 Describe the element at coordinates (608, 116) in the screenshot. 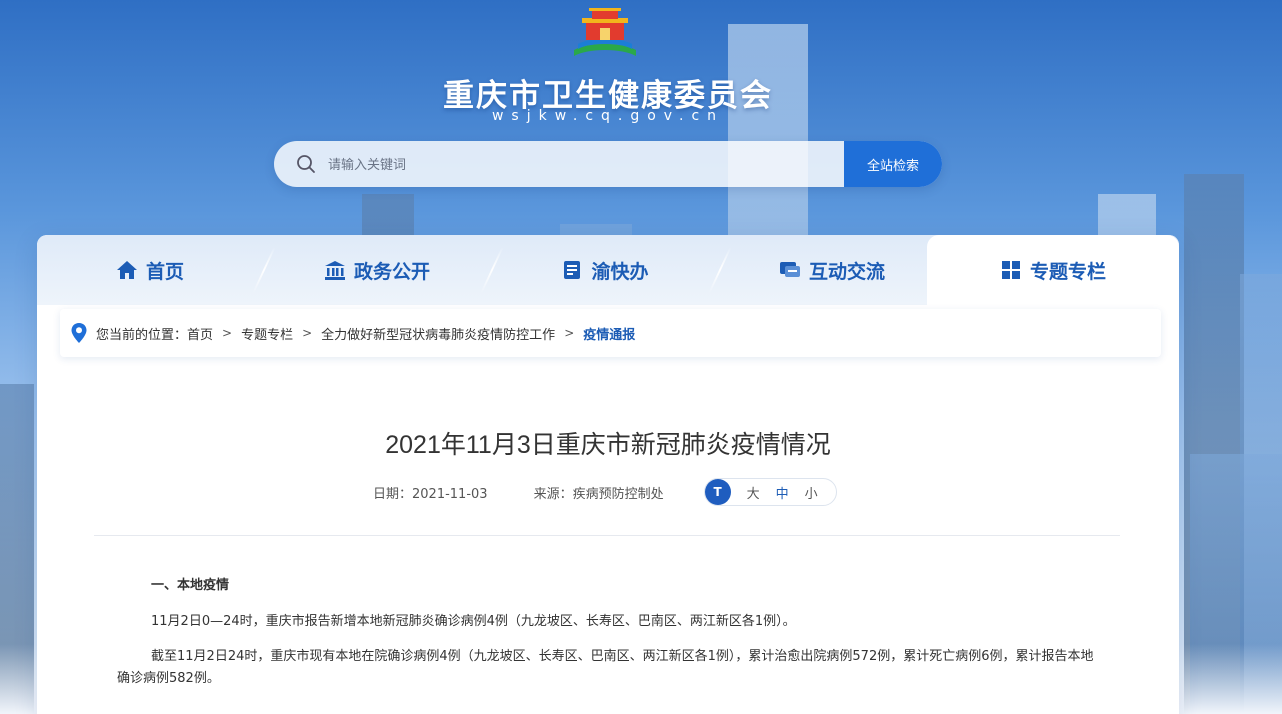

I see `site-domain: wsjkw.cq.gov.cn` at that location.